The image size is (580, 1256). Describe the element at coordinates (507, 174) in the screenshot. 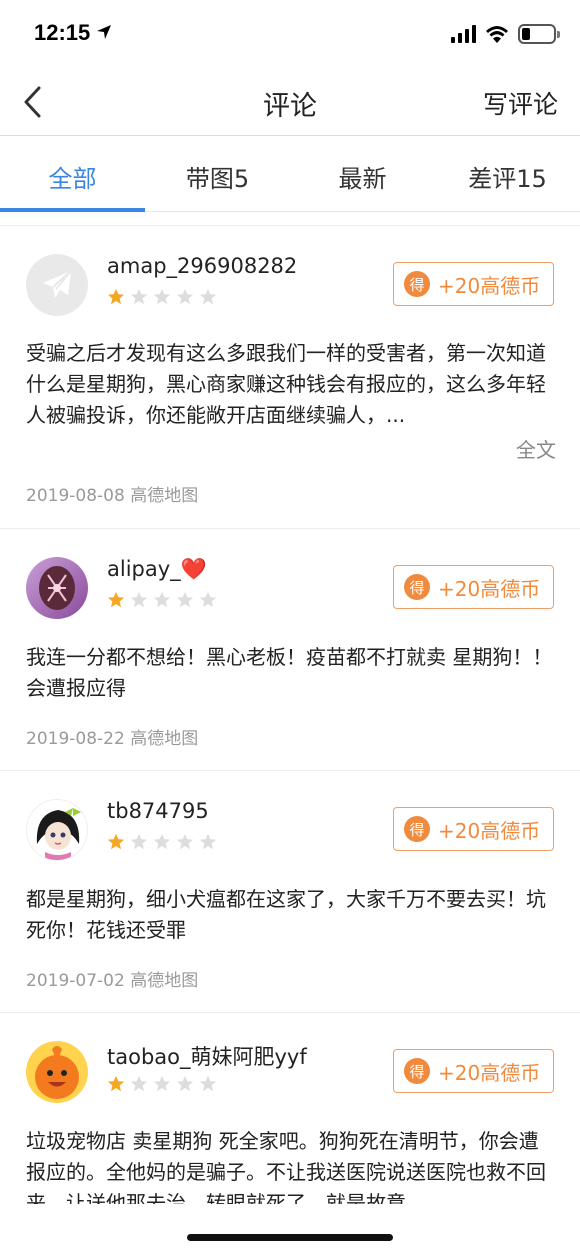

I see `tab-negative: 差评15` at that location.